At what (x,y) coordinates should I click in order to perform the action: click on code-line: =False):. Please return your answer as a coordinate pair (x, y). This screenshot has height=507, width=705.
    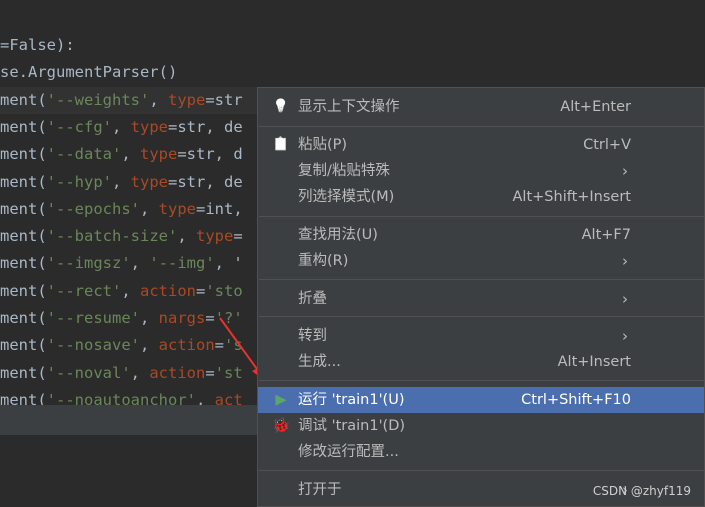
    Looking at the image, I should click on (37, 45).